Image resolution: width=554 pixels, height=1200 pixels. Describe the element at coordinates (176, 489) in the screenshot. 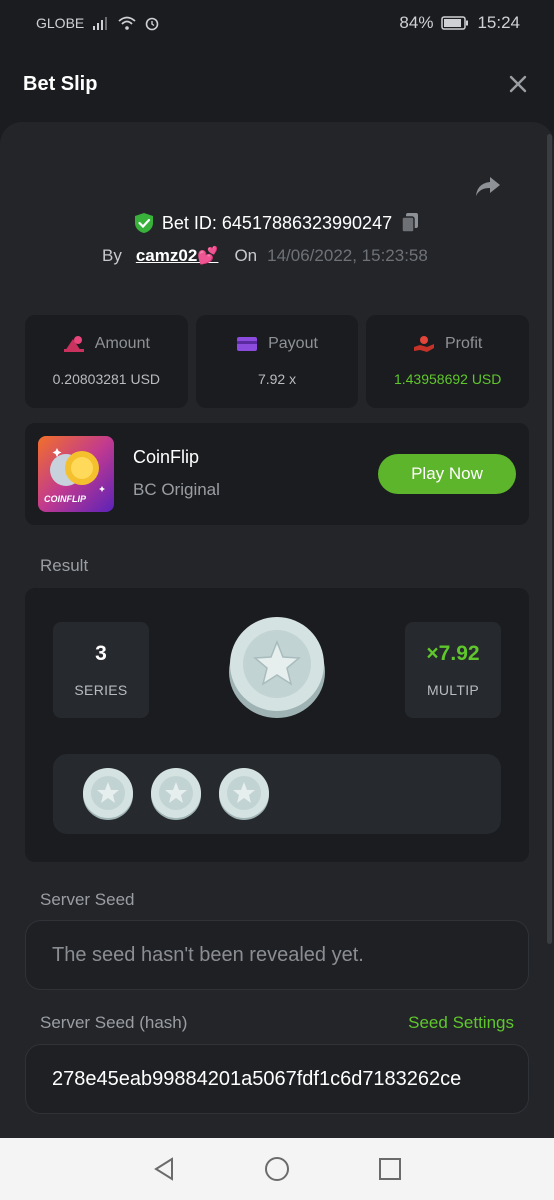

I see `game-subtitle: BC Original` at that location.